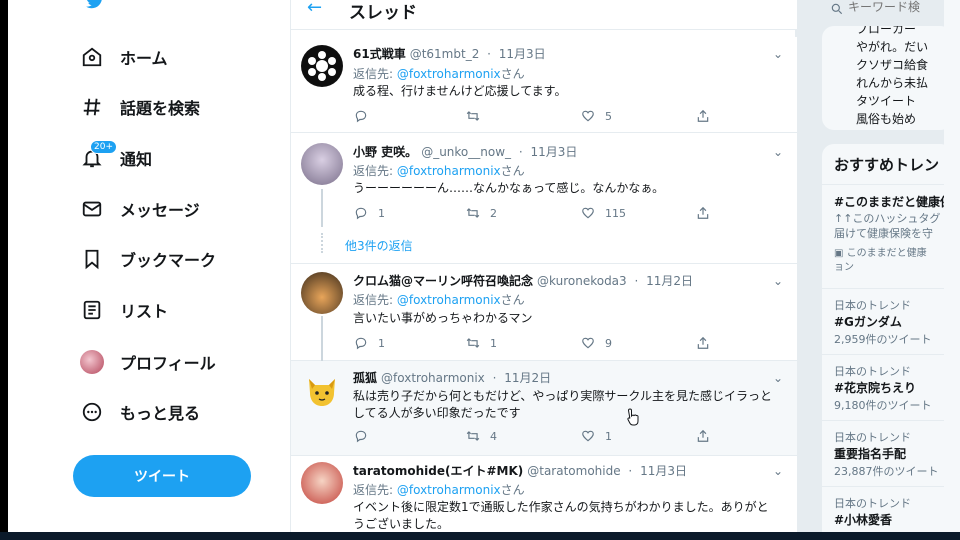 The width and height of the screenshot is (960, 540). Describe the element at coordinates (886, 101) in the screenshot. I see `card-text-line: タツイート` at that location.